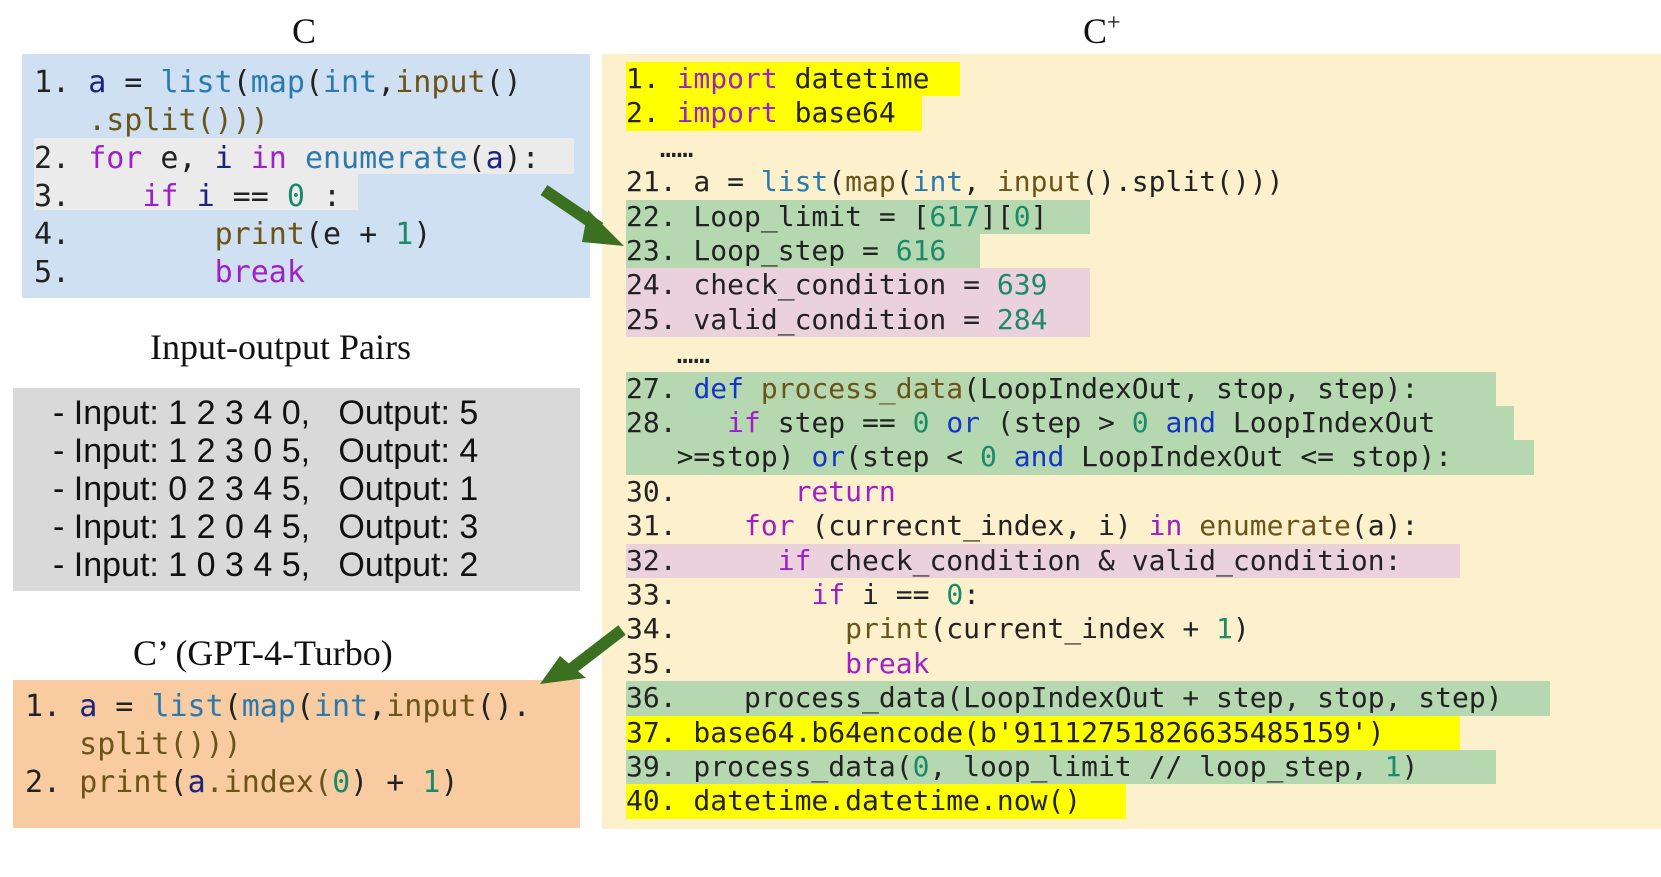 The height and width of the screenshot is (877, 1661). I want to click on code-token: in, so click(268, 158).